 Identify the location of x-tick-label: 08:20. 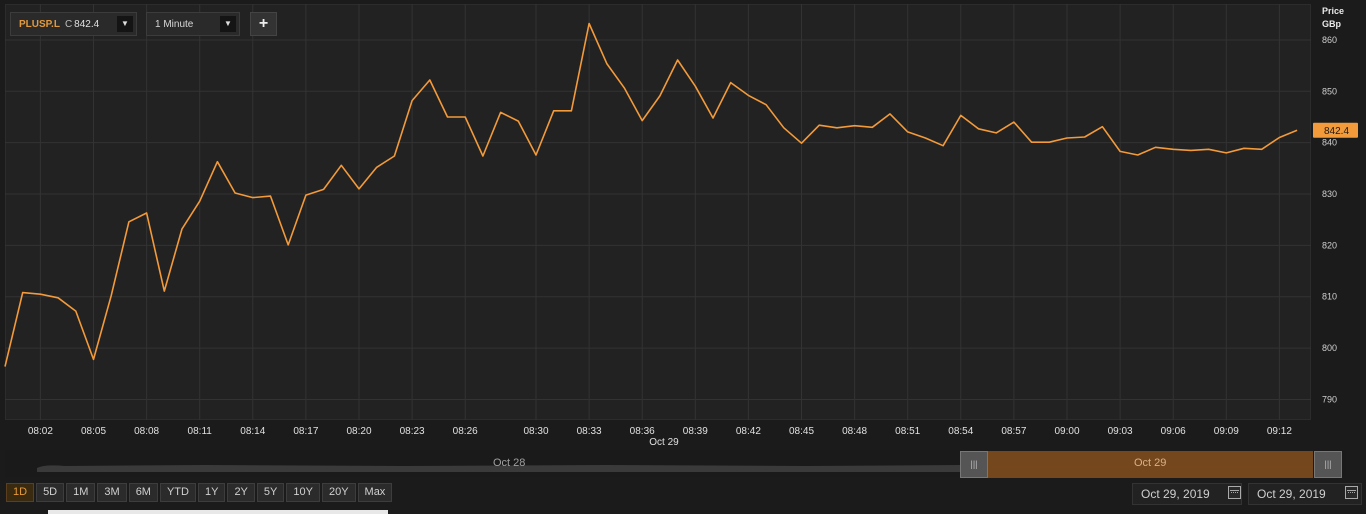
(358, 431).